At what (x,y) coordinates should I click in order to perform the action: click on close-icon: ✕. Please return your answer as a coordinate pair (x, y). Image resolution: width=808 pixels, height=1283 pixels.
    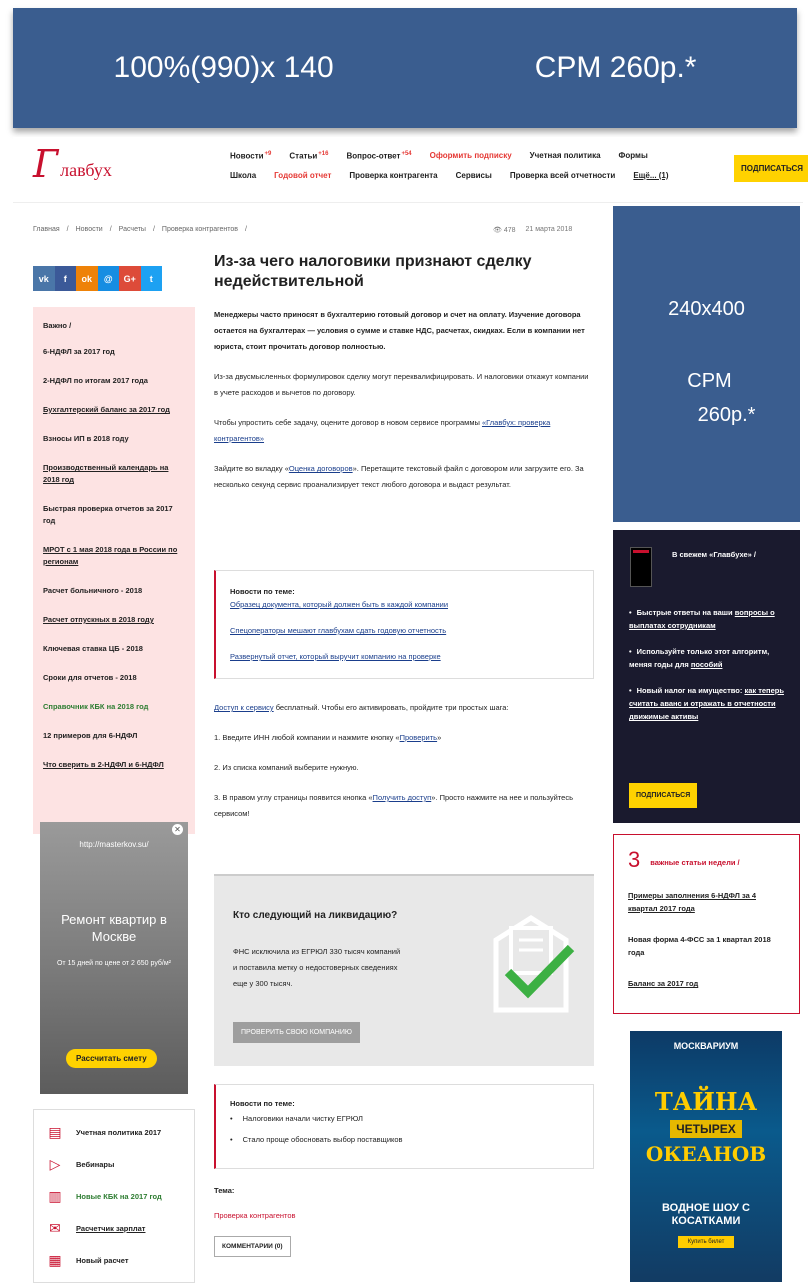
    Looking at the image, I should click on (177, 829).